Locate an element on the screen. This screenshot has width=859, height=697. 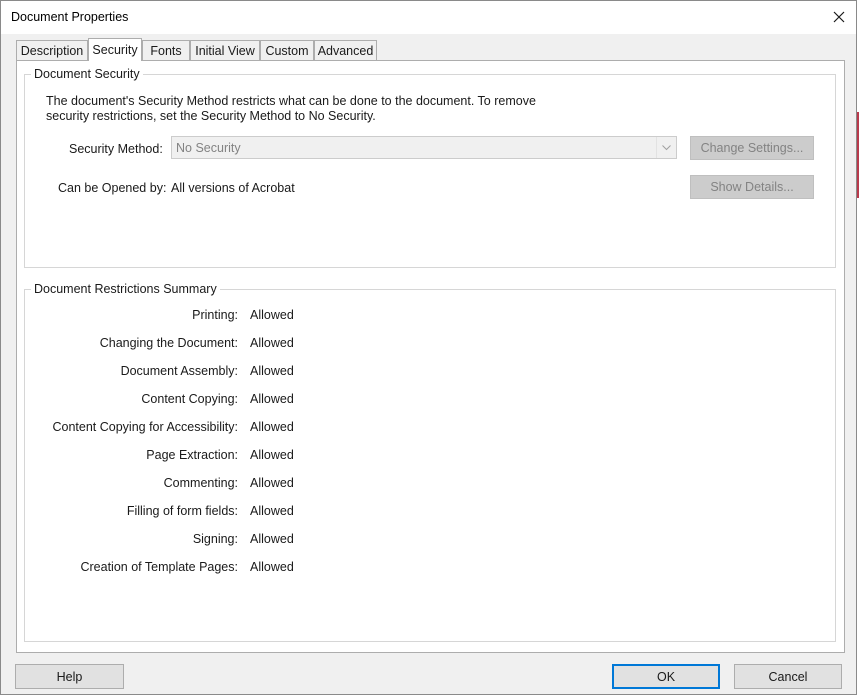
restriction-label-accessibility: Content Copying for Accessibility: is located at coordinates (145, 427).